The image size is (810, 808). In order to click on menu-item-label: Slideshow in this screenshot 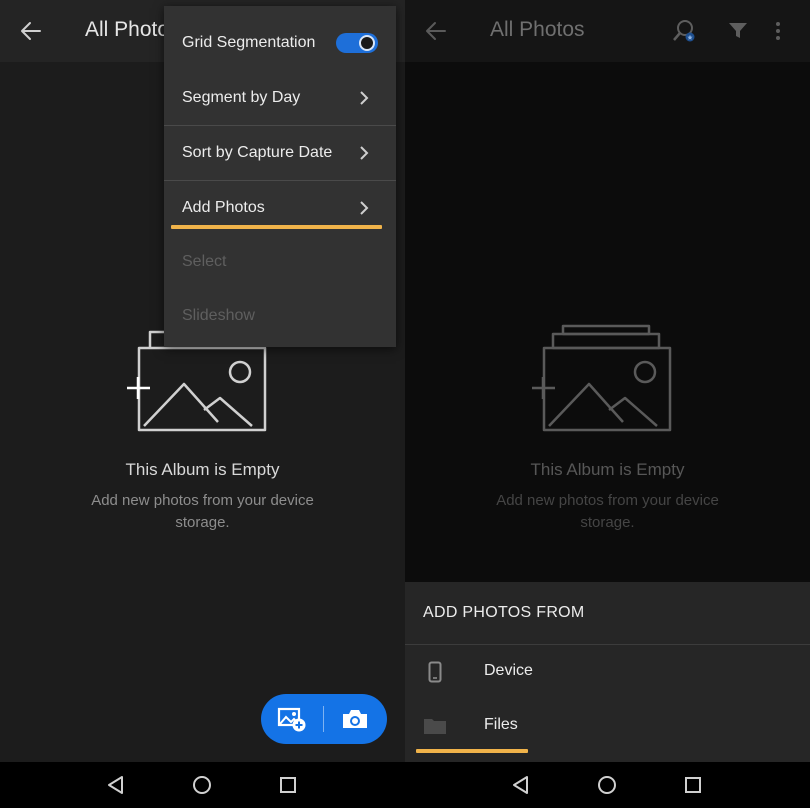, I will do `click(218, 315)`.